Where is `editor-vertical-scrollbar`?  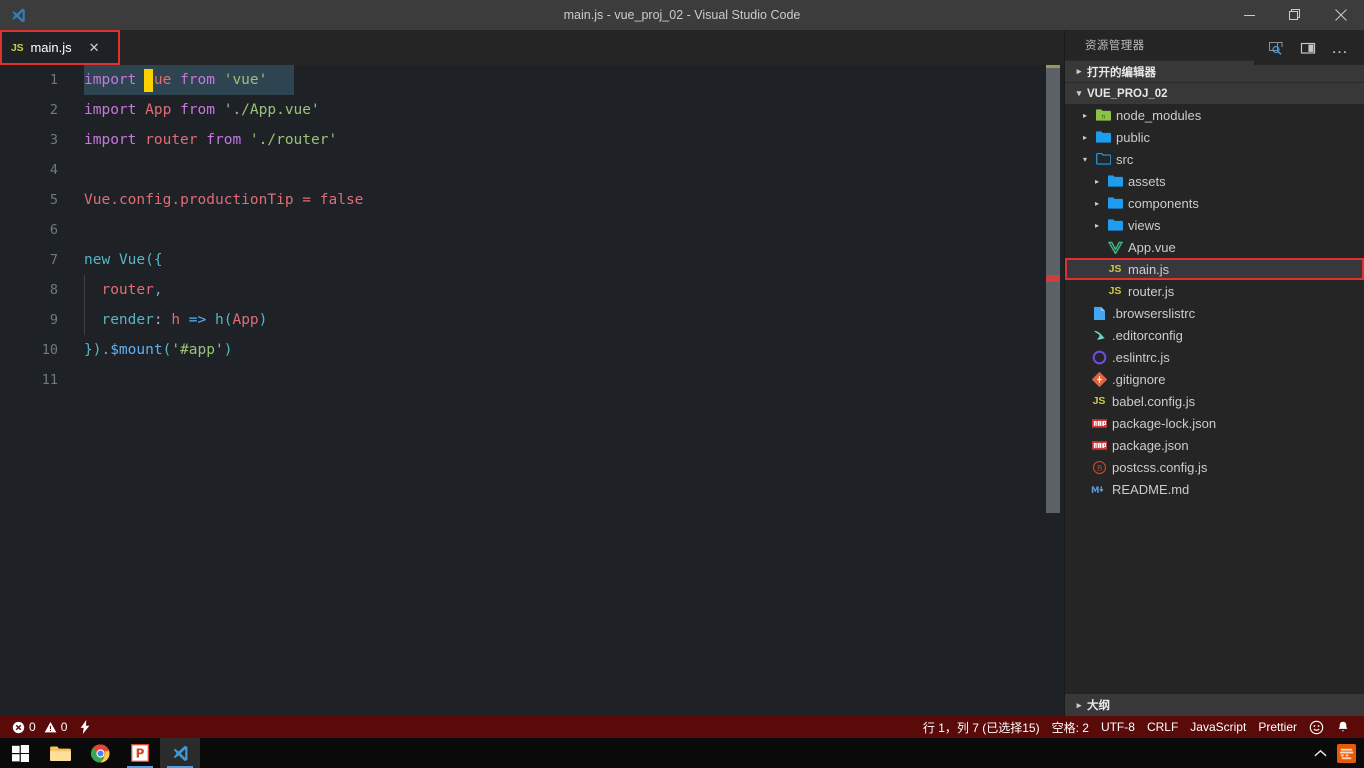 editor-vertical-scrollbar is located at coordinates (1053, 289).